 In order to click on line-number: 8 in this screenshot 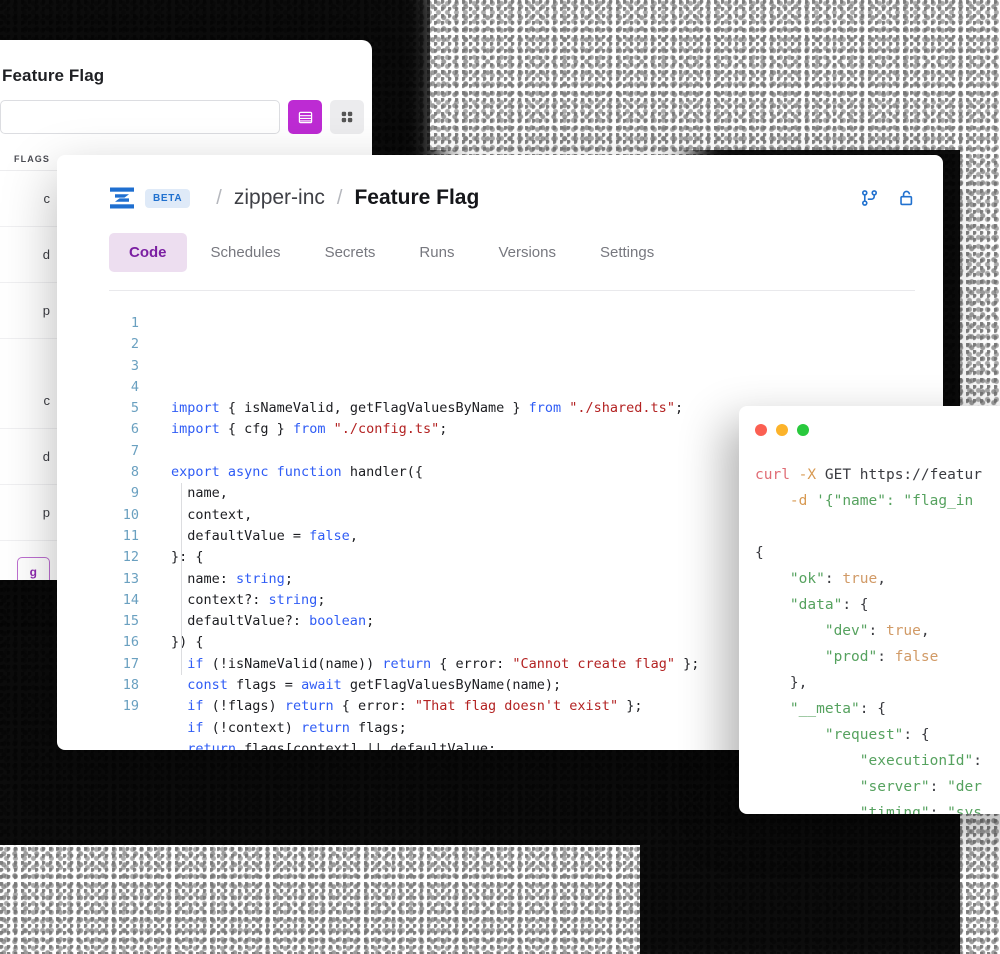, I will do `click(134, 472)`.